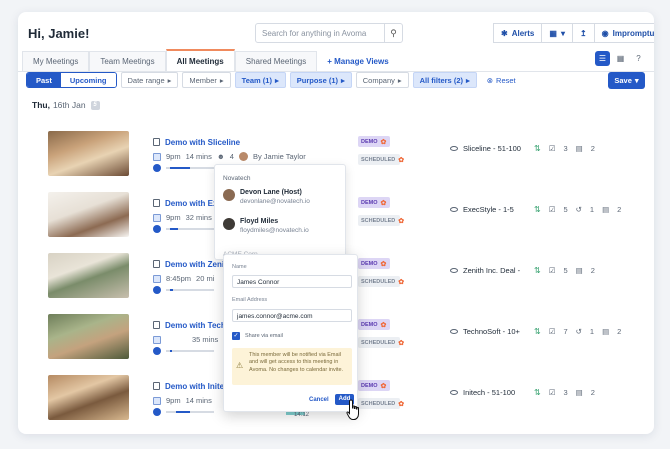 The height and width of the screenshot is (449, 670). Describe the element at coordinates (44, 80) in the screenshot. I see `past-toggle: Past` at that location.